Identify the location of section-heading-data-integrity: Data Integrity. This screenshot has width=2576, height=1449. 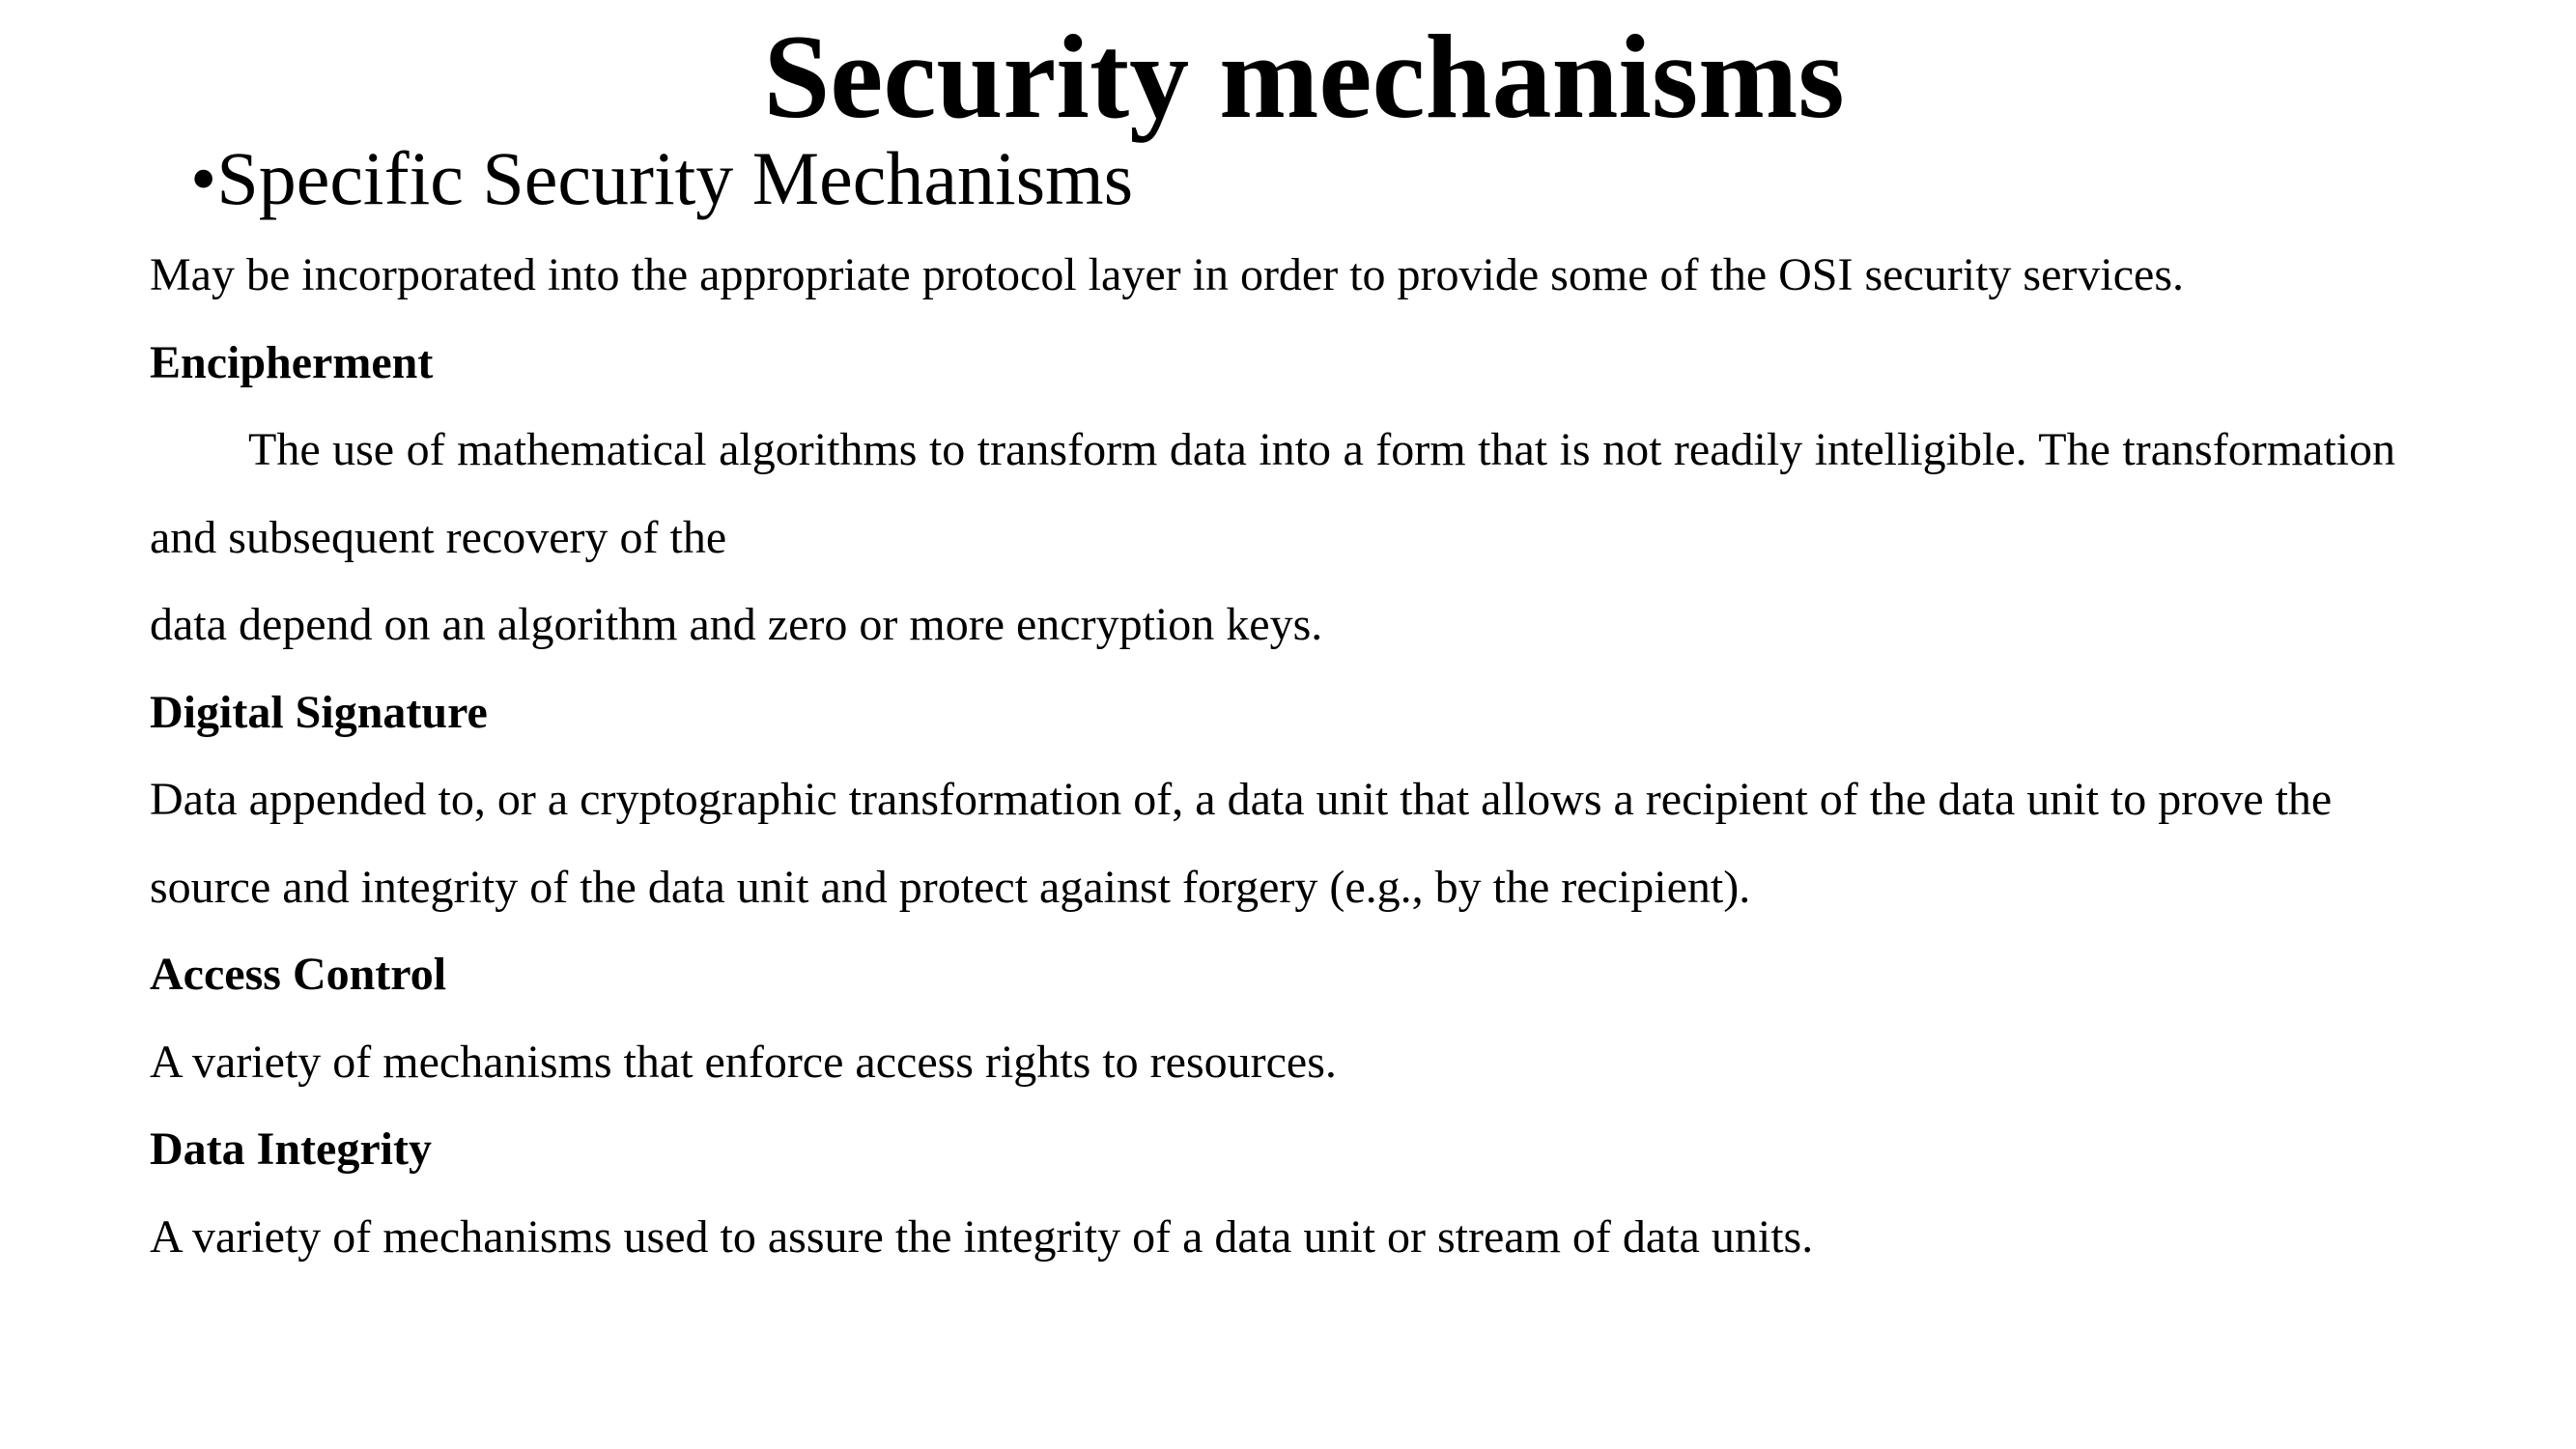
(291, 1149).